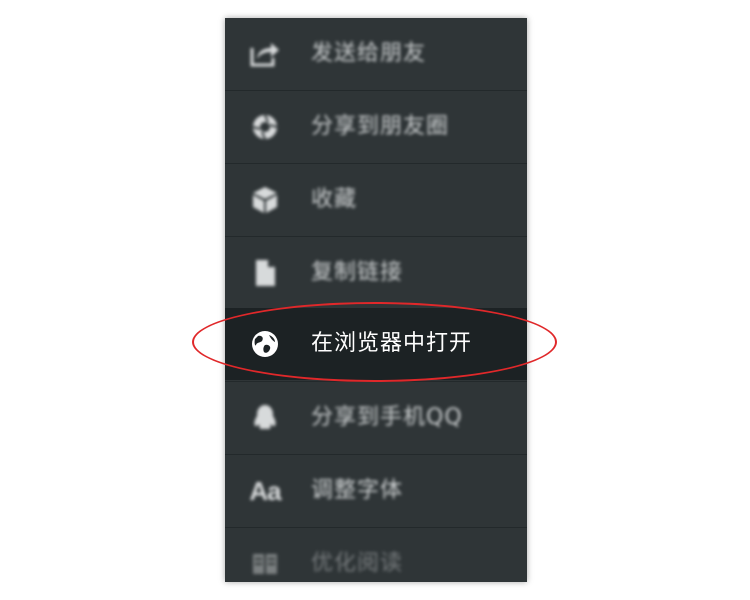  Describe the element at coordinates (265, 54) in the screenshot. I see `share-arrow-icon` at that location.